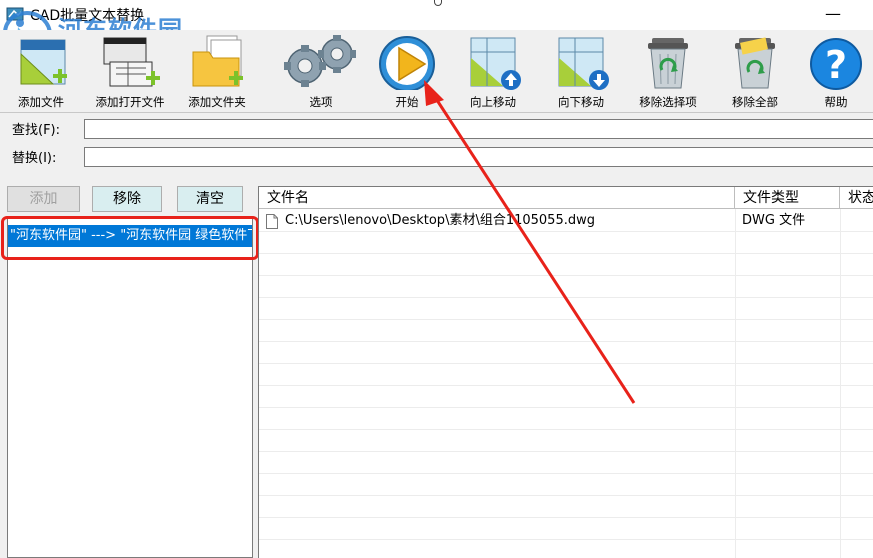 The image size is (873, 558). What do you see at coordinates (320, 61) in the screenshot?
I see `gears-icon` at bounding box center [320, 61].